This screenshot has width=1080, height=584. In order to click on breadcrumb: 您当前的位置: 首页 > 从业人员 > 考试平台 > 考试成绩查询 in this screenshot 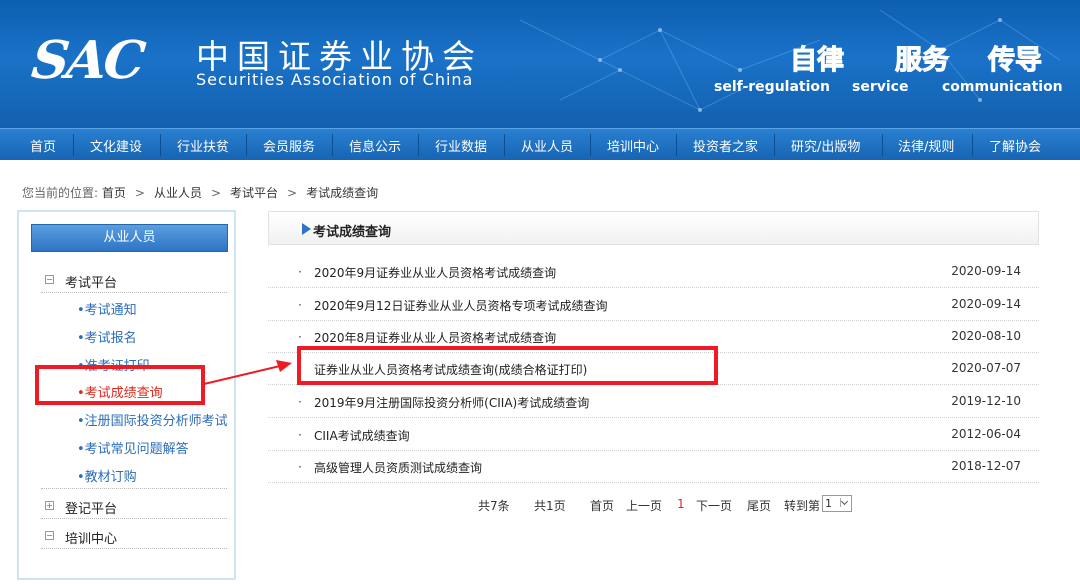, I will do `click(200, 192)`.